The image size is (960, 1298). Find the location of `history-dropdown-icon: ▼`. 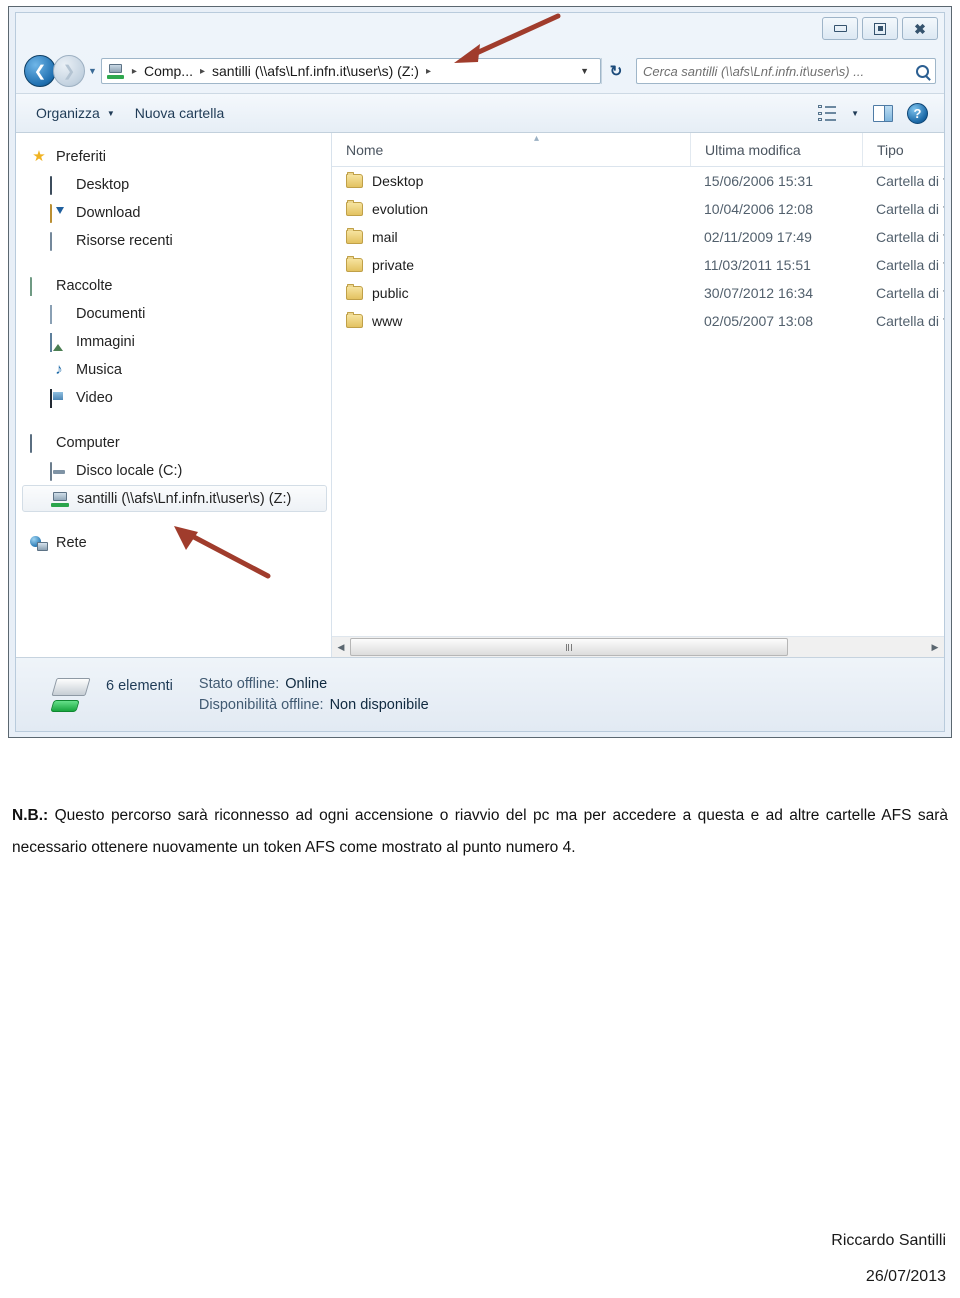

history-dropdown-icon: ▼ is located at coordinates (92, 71).